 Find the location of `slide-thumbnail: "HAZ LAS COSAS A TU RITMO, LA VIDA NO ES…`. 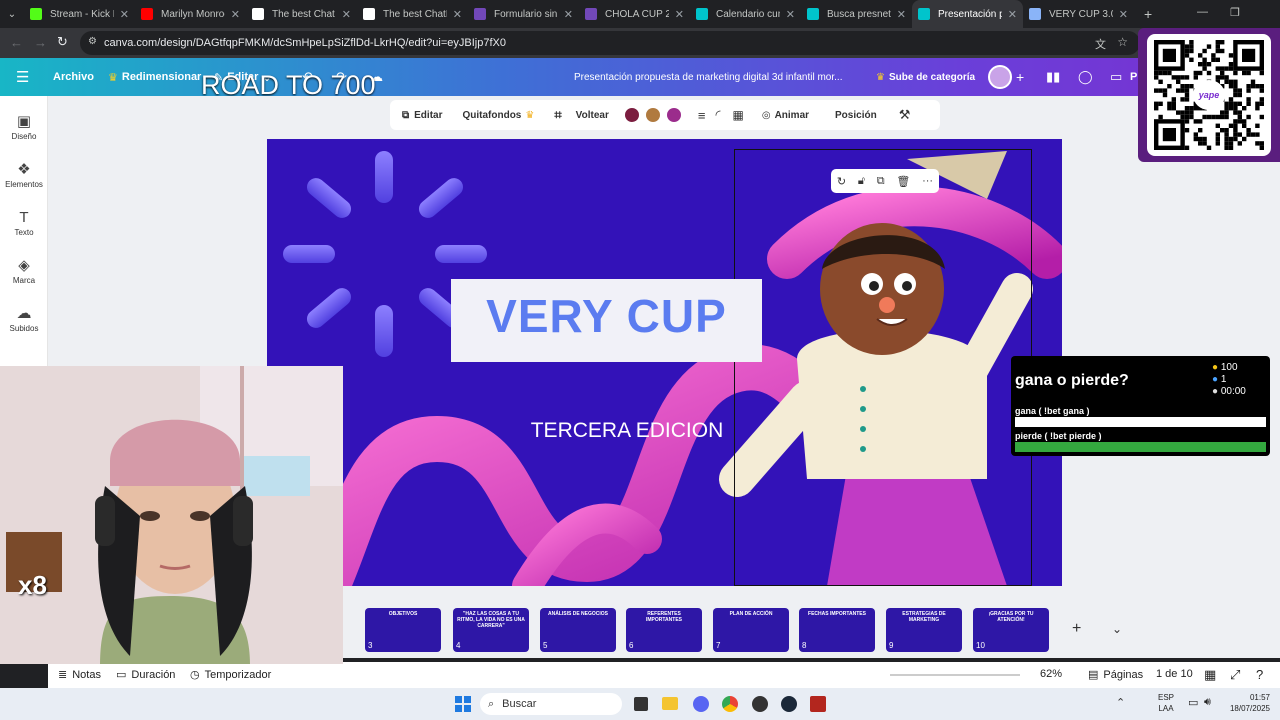

slide-thumbnail: "HAZ LAS COSAS A TU RITMO, LA VIDA NO ES… is located at coordinates (491, 630).